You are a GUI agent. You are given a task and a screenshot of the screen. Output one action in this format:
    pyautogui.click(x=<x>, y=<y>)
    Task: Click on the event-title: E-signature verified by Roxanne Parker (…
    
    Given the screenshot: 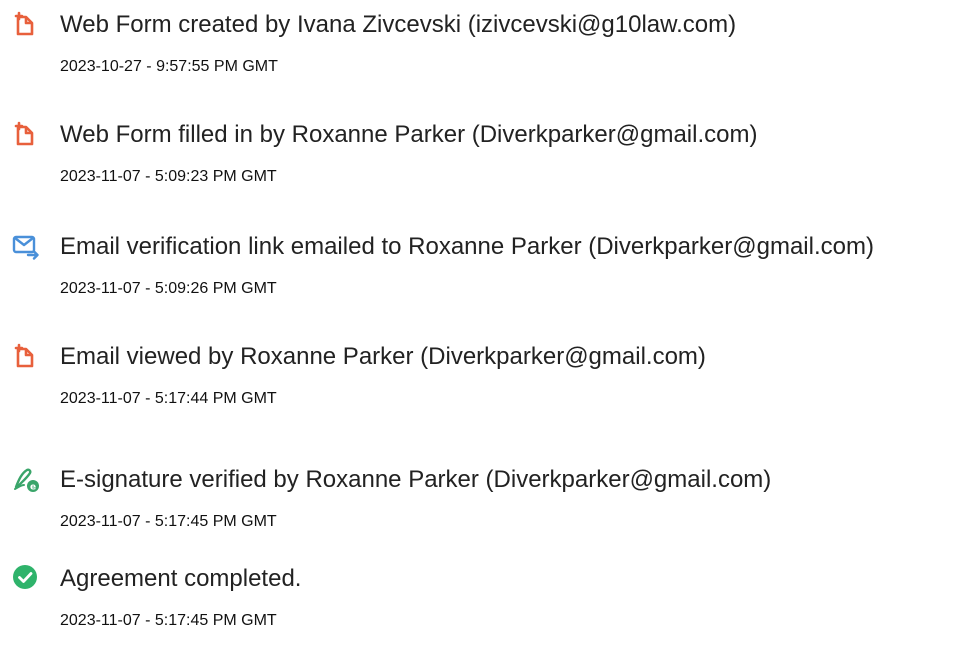 What is the action you would take?
    pyautogui.click(x=416, y=479)
    